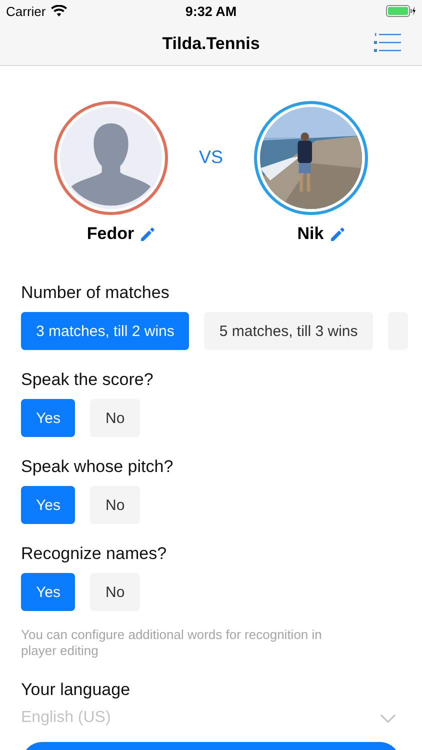  Describe the element at coordinates (388, 718) in the screenshot. I see `chevron-down-icon` at that location.